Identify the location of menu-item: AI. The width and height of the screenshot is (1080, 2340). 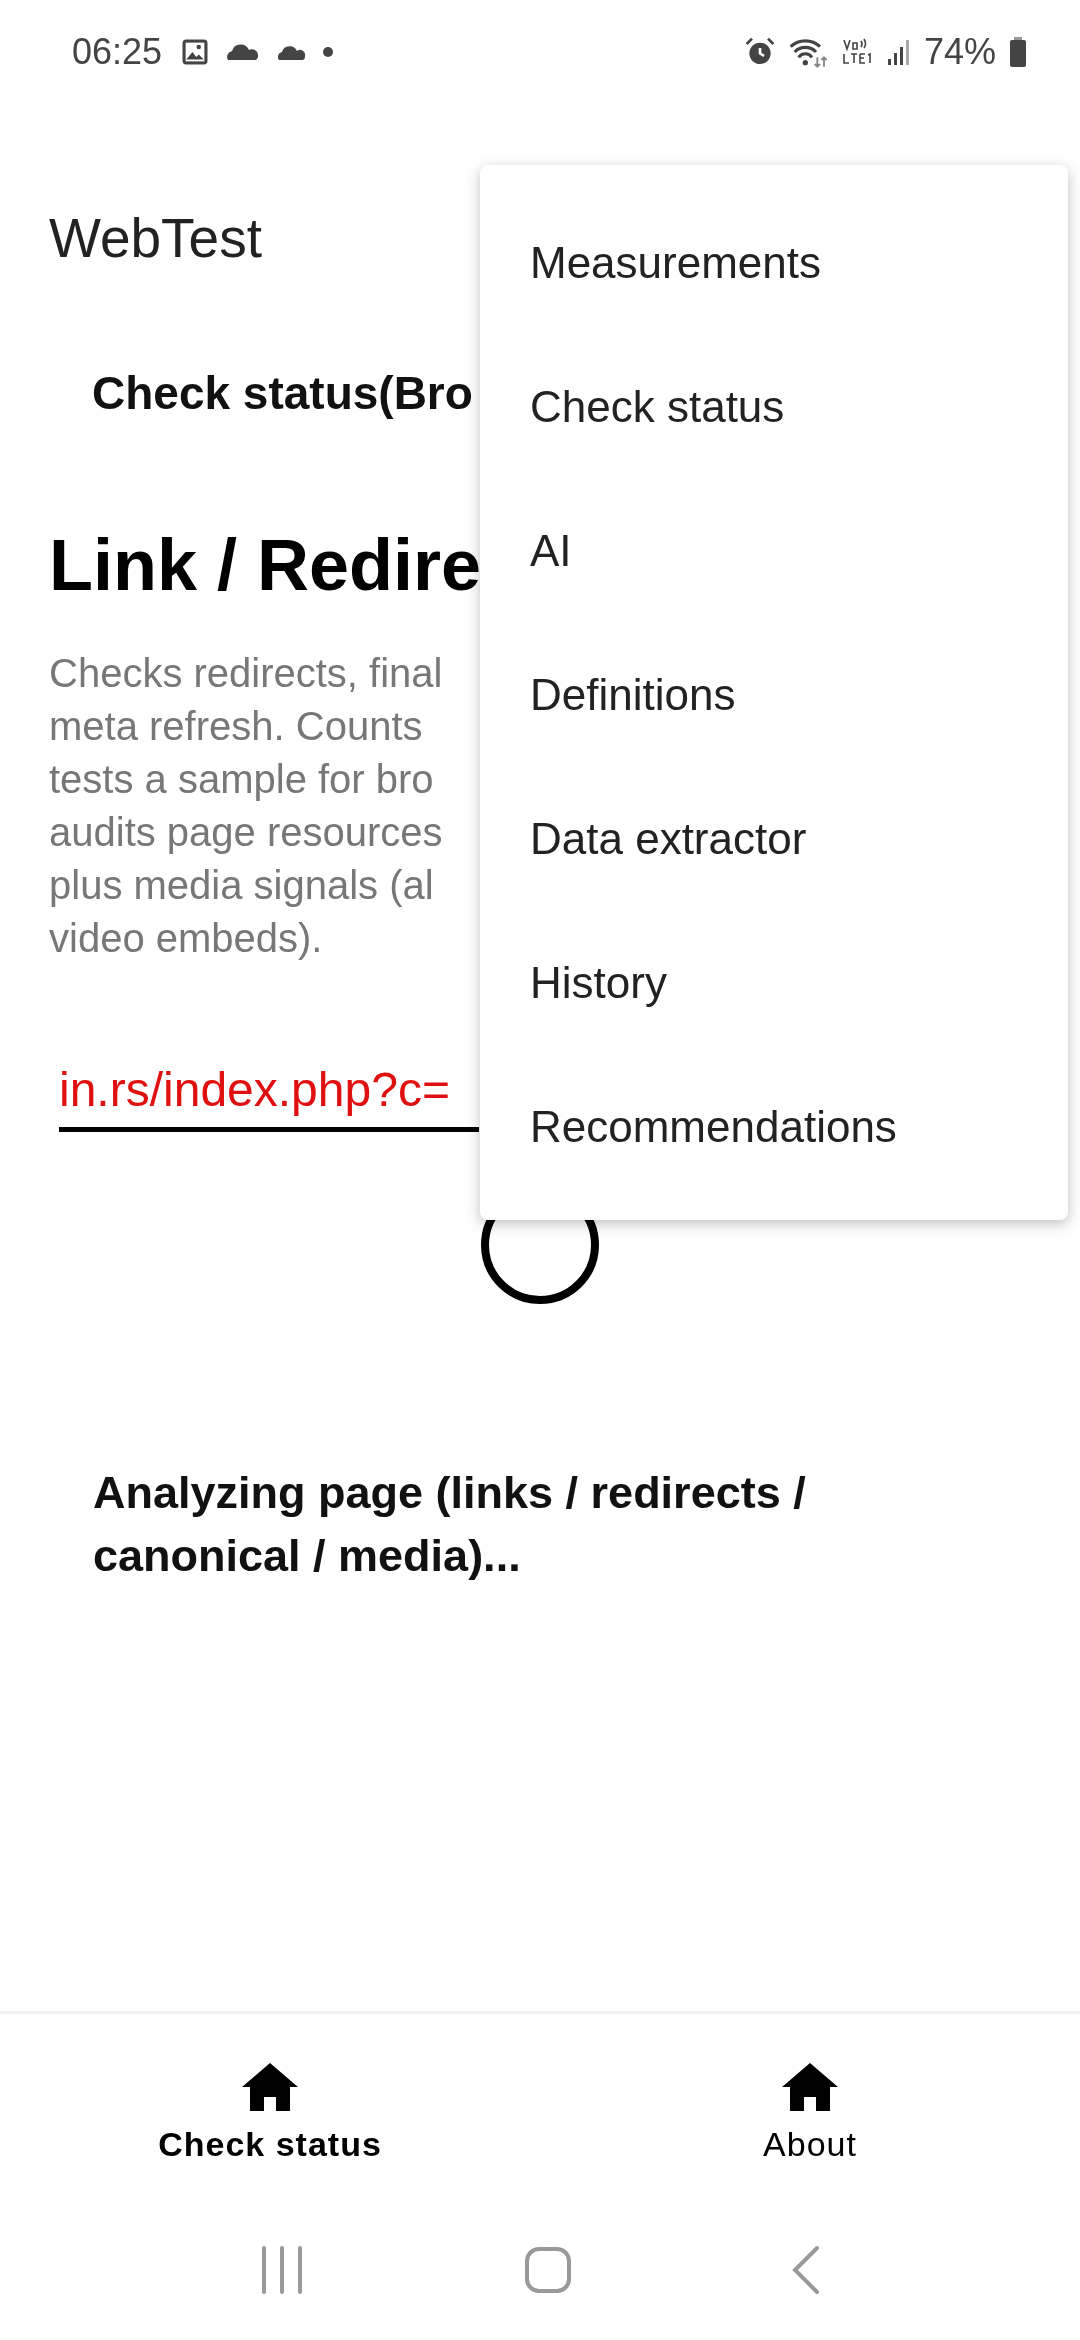
(774, 551).